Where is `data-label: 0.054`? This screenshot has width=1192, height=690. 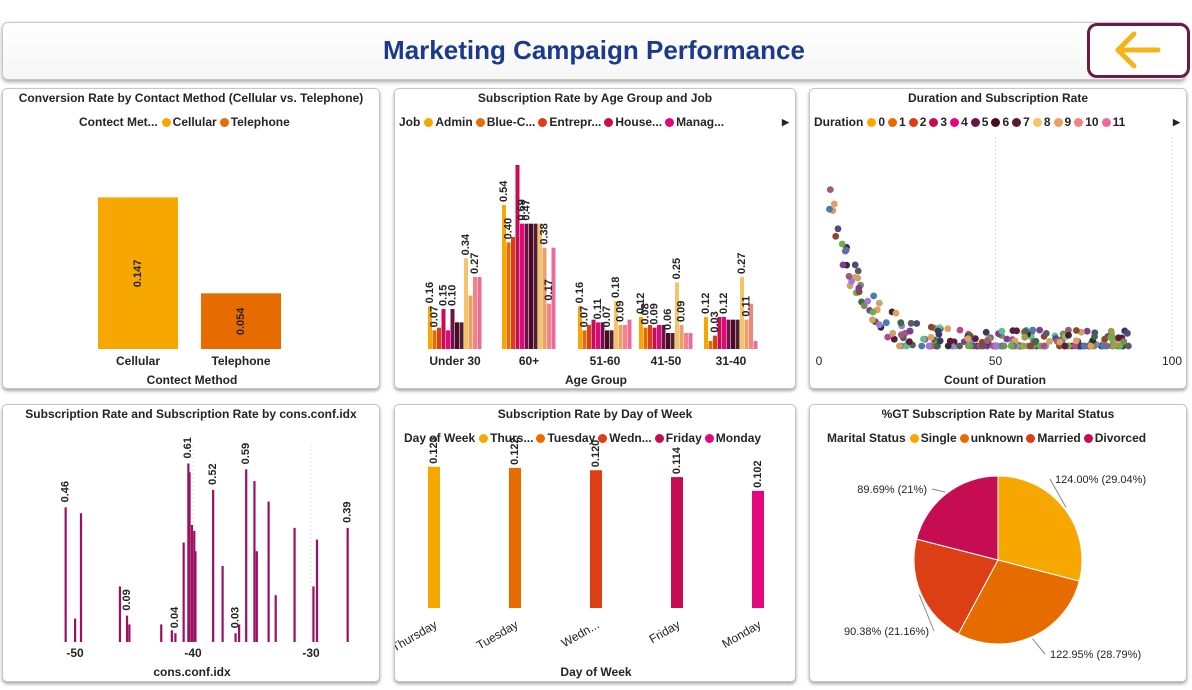
data-label: 0.054 is located at coordinates (241, 321).